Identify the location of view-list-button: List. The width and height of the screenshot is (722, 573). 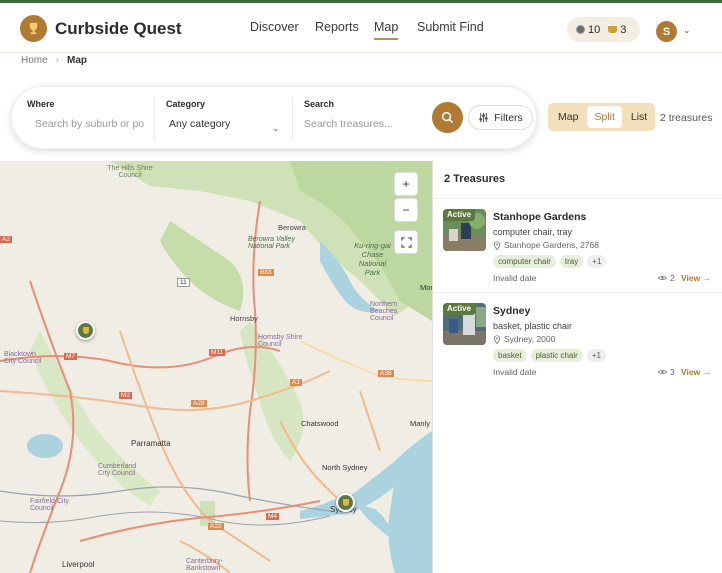
(639, 117).